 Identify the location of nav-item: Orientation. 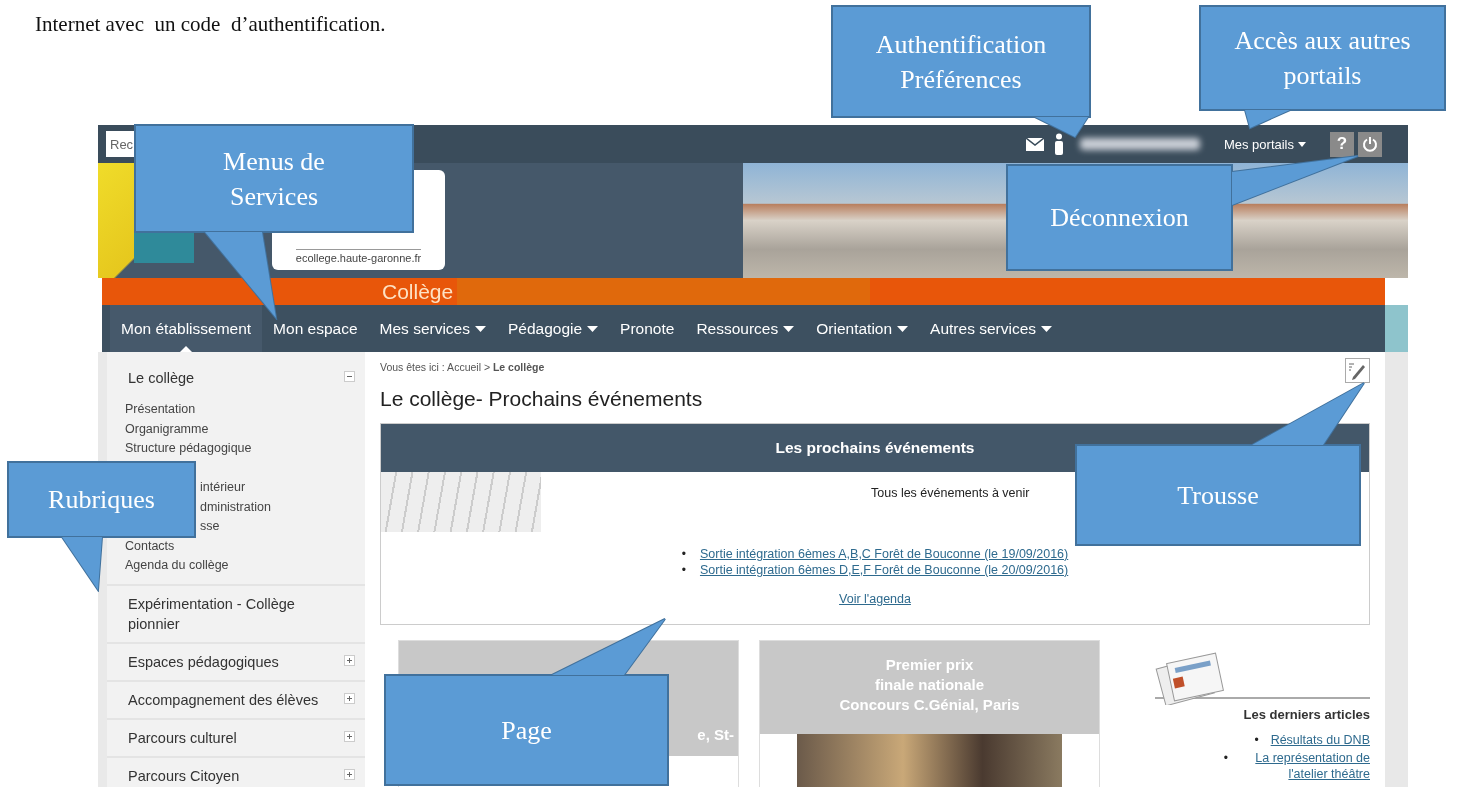
(862, 328).